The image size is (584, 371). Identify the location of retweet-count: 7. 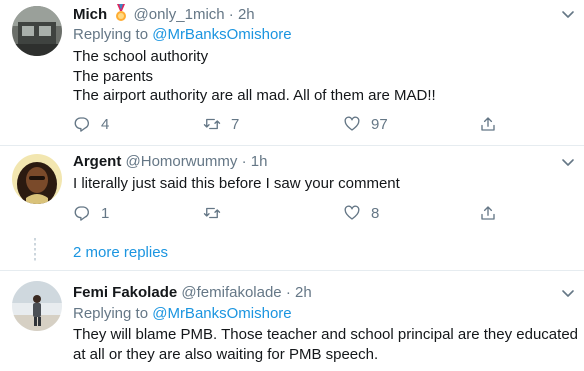
(235, 124).